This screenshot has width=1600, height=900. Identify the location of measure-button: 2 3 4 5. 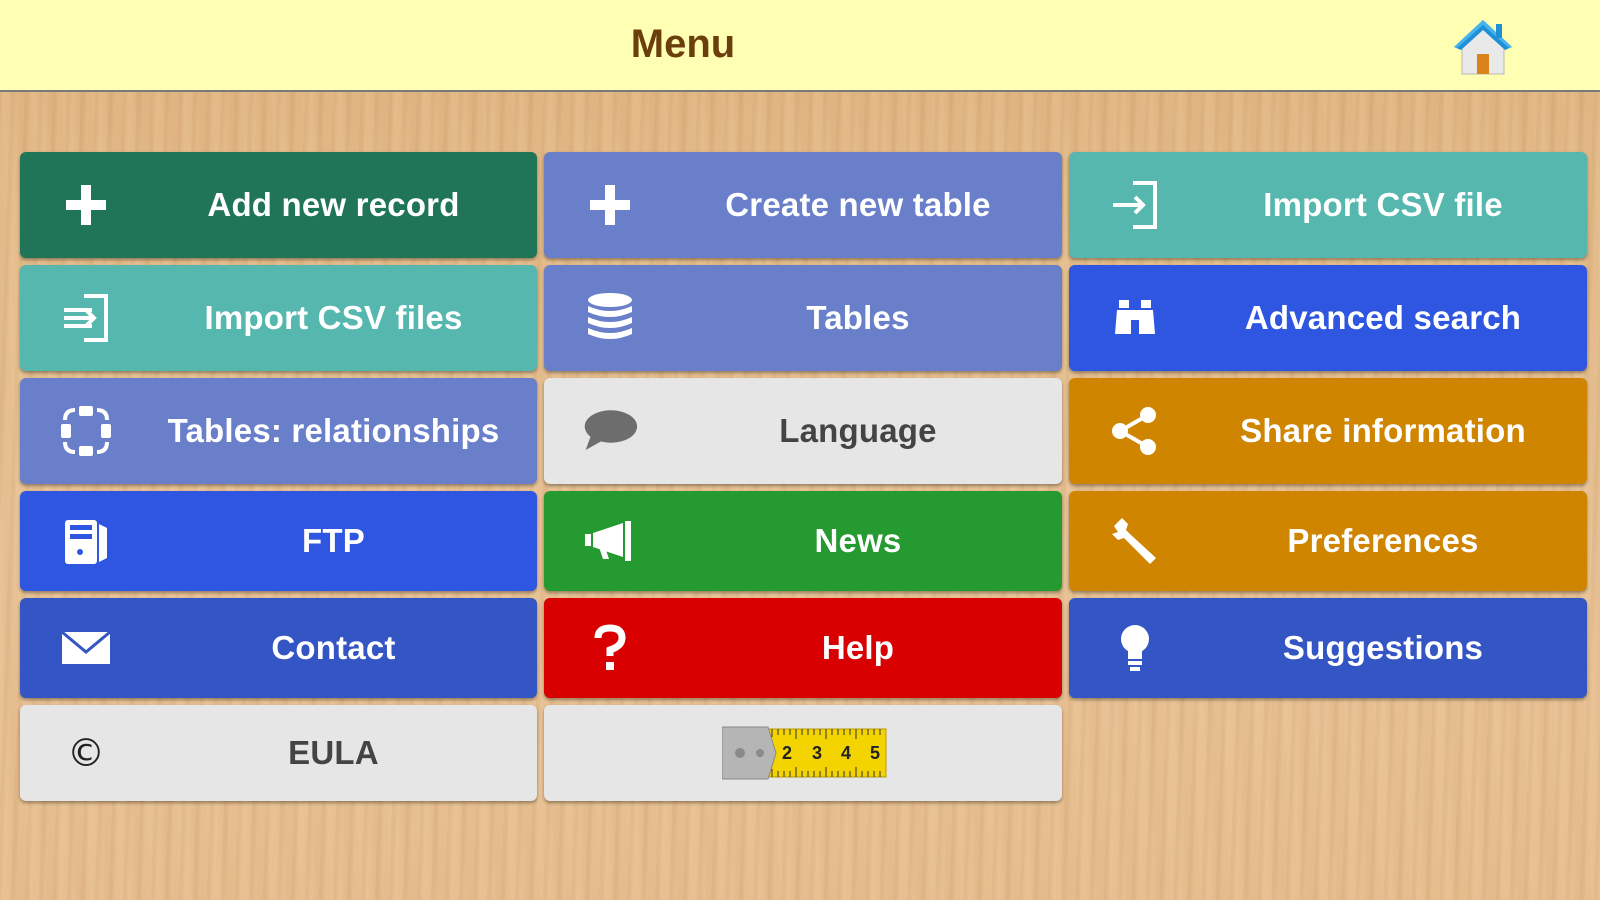
(803, 753).